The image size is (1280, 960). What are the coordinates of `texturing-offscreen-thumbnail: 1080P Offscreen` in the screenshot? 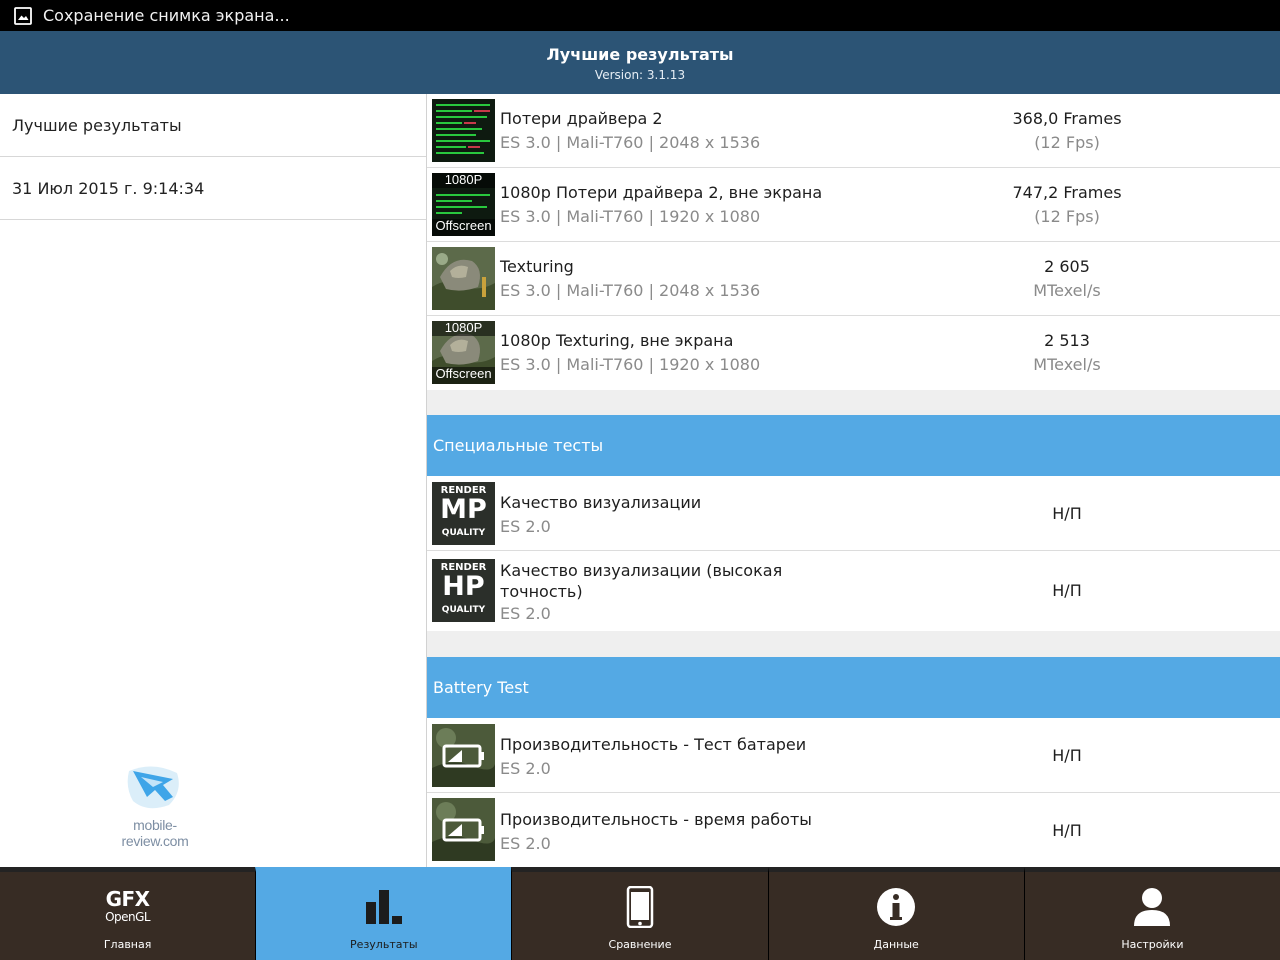 It's located at (463, 352).